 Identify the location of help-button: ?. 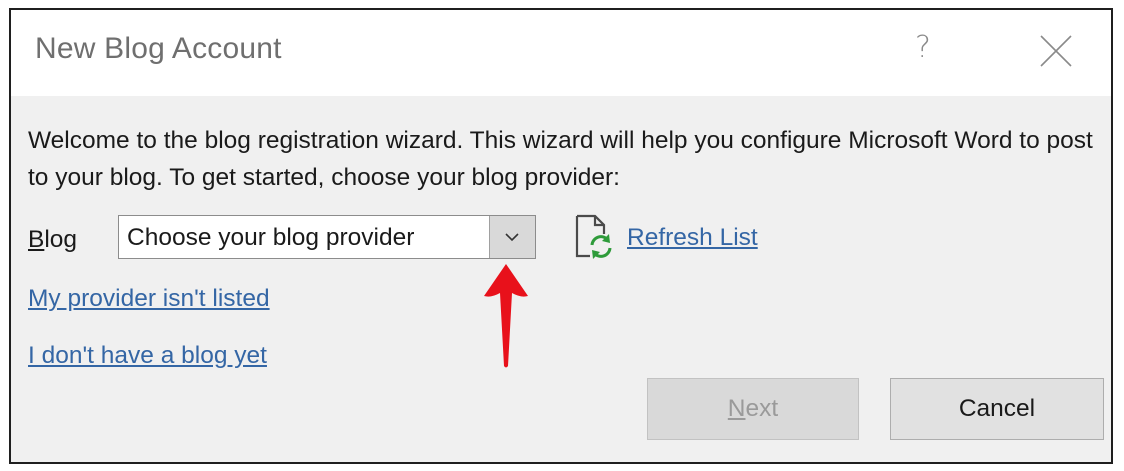
(923, 48).